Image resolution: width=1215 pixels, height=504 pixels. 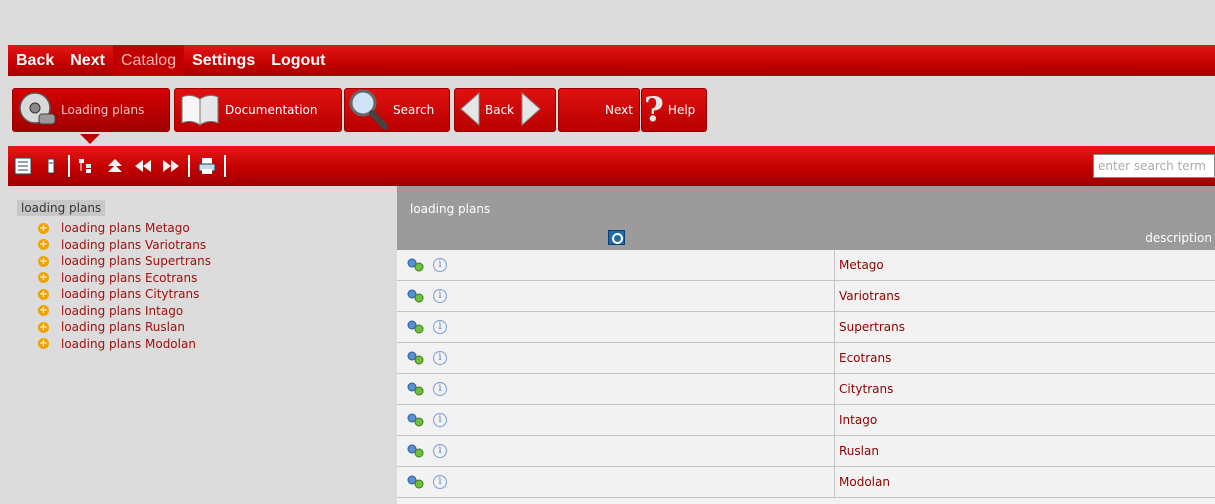 What do you see at coordinates (806, 218) in the screenshot?
I see `table-header: loading plans description` at bounding box center [806, 218].